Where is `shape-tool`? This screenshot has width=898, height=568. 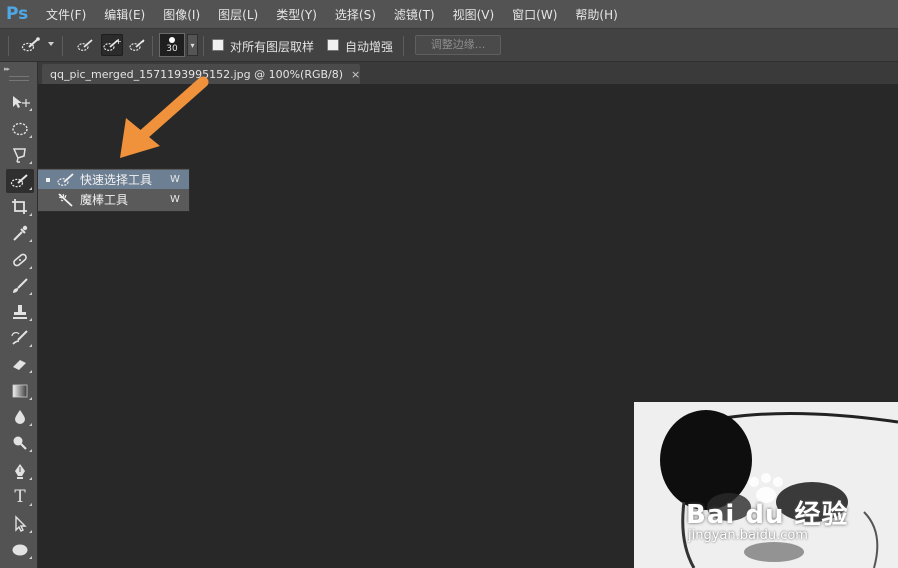
shape-tool is located at coordinates (20, 550).